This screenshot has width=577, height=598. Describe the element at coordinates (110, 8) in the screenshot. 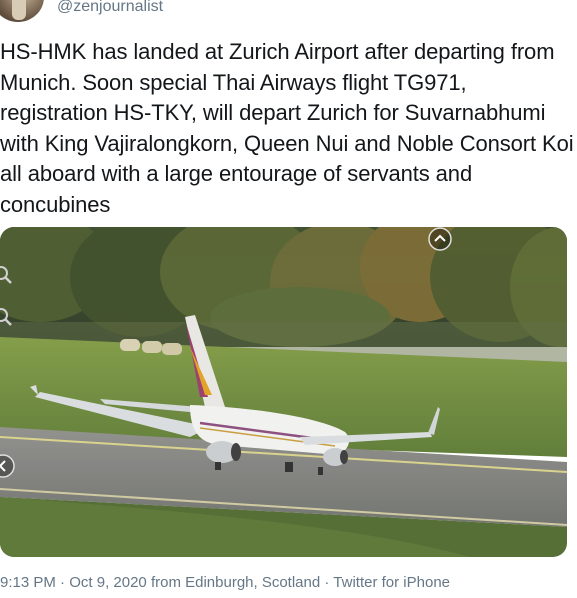

I see `author-handle: @zenjournalist` at that location.